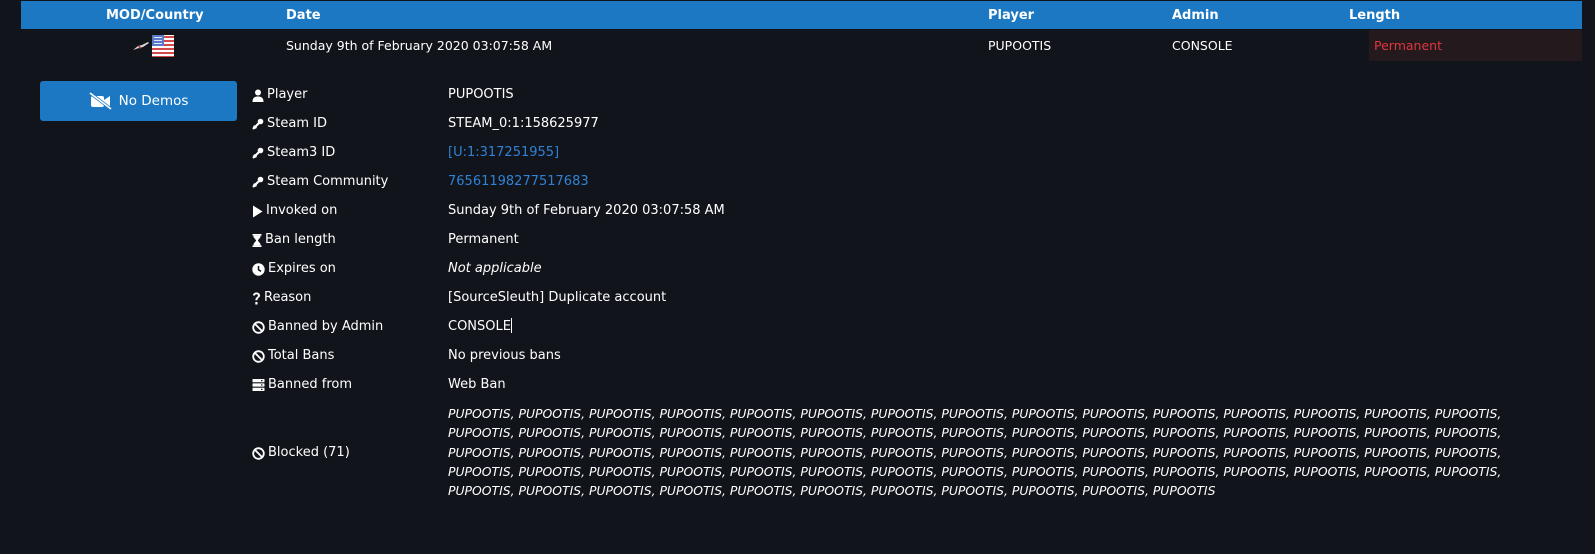 This screenshot has width=1595, height=554. Describe the element at coordinates (293, 153) in the screenshot. I see `detail-label-steam3-id: Steam3 ID` at that location.